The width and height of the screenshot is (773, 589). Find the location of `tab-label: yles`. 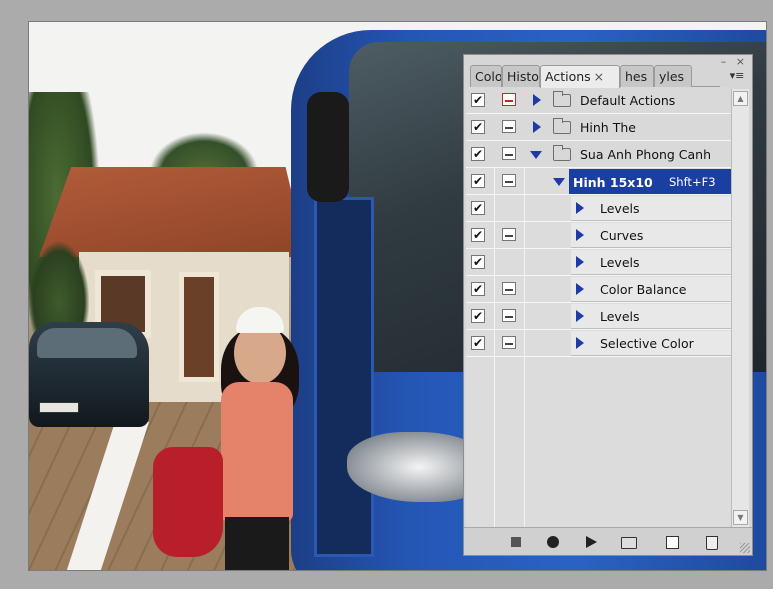

tab-label: yles is located at coordinates (672, 76).